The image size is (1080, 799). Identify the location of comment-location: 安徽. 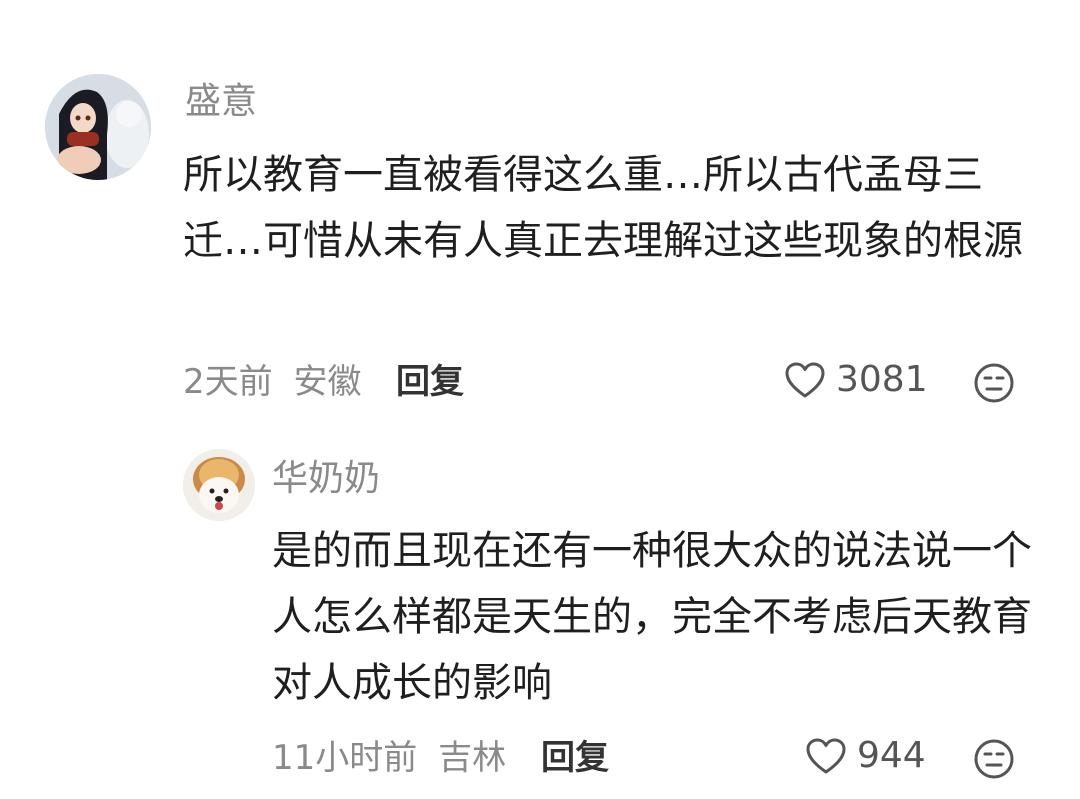
(327, 382).